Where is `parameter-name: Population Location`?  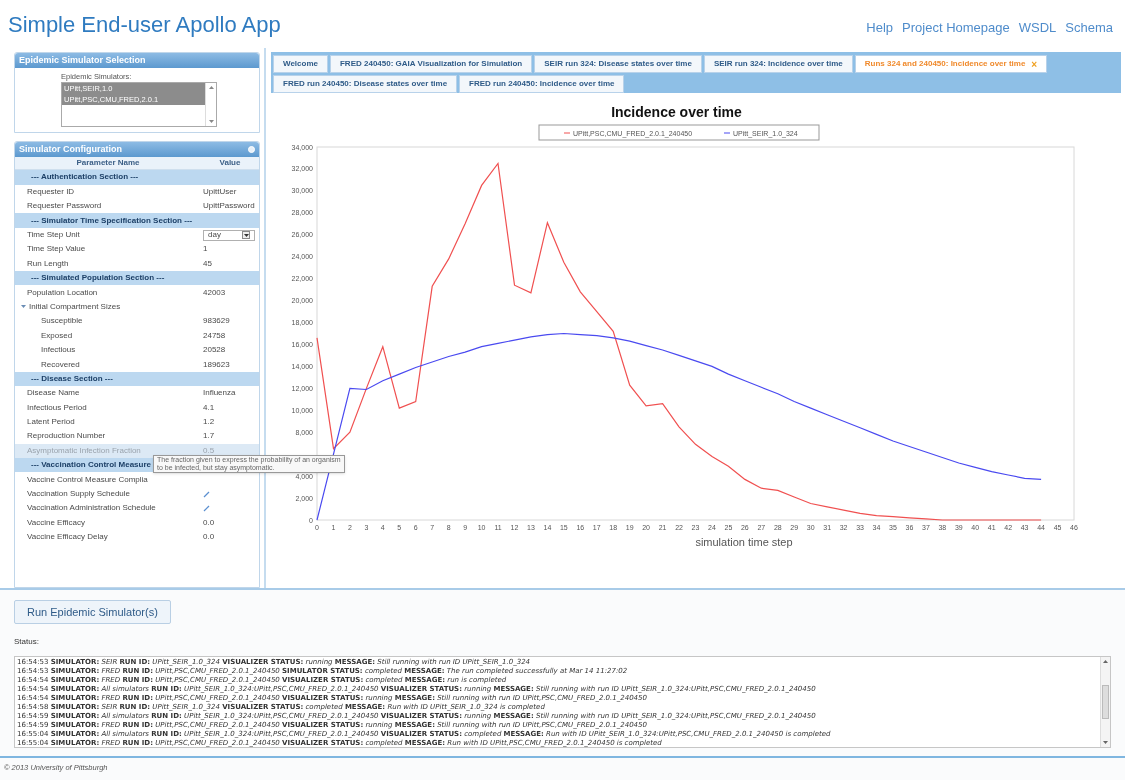
parameter-name: Population Location is located at coordinates (62, 292).